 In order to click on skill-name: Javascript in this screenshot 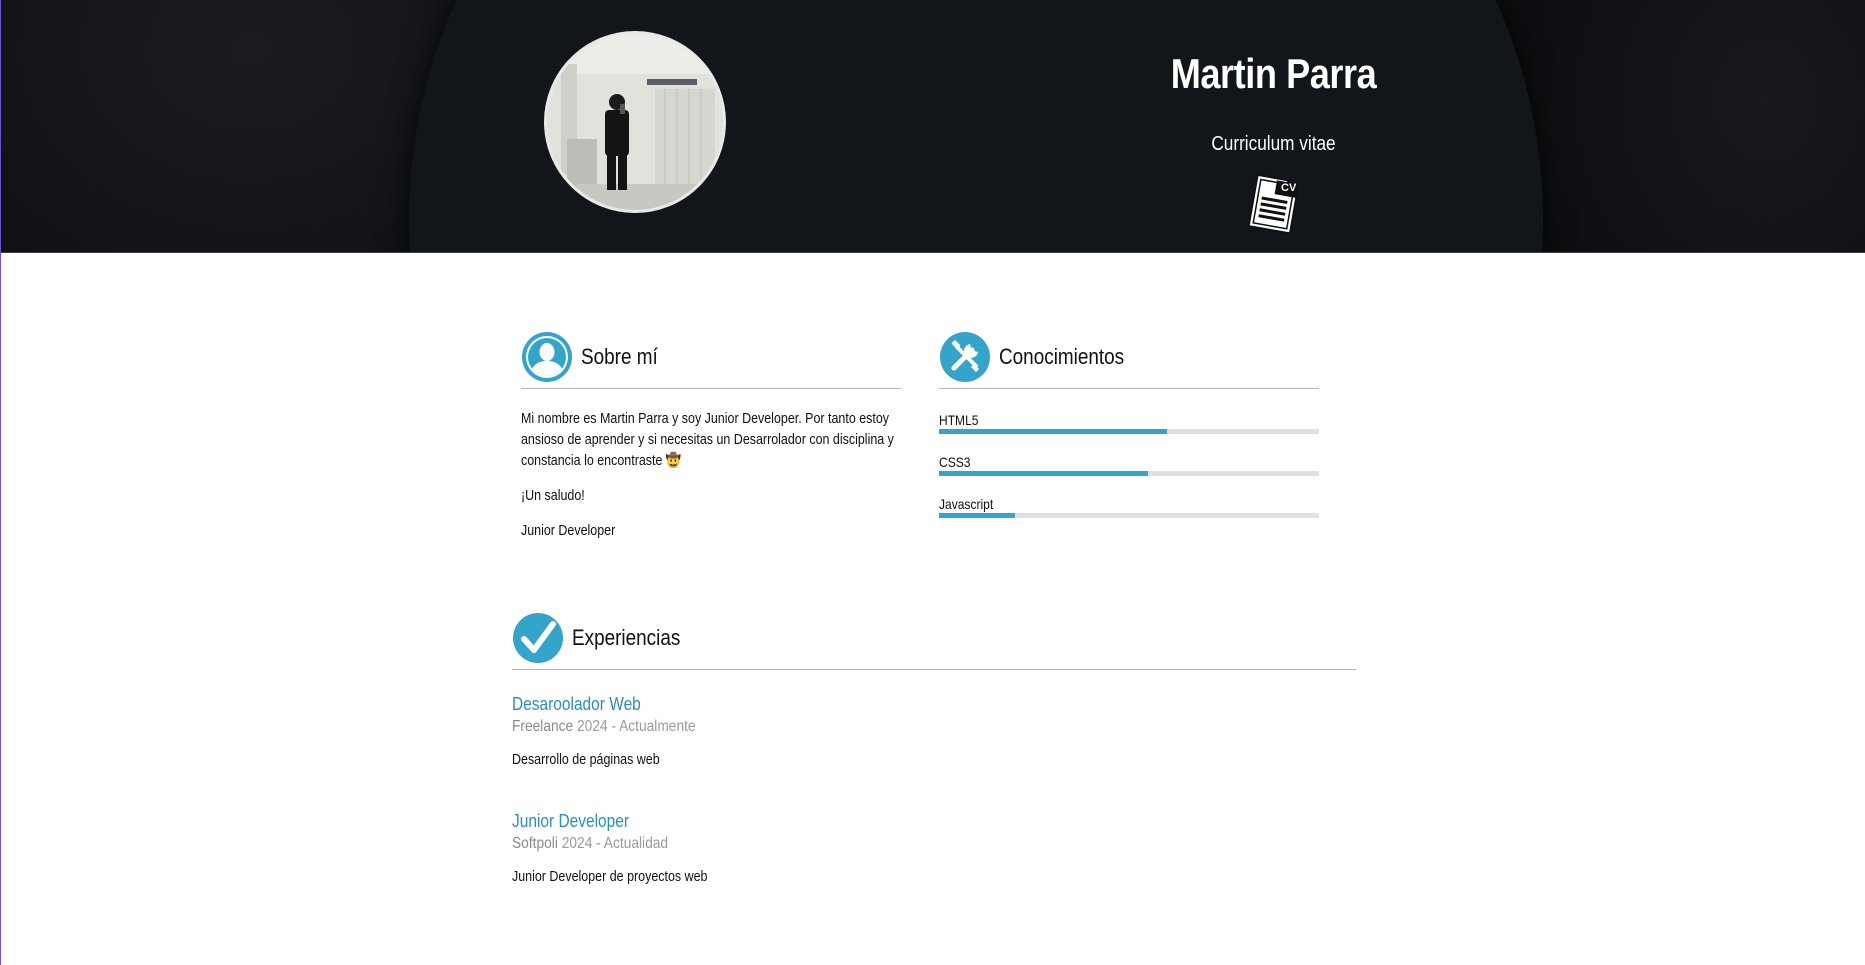, I will do `click(966, 504)`.